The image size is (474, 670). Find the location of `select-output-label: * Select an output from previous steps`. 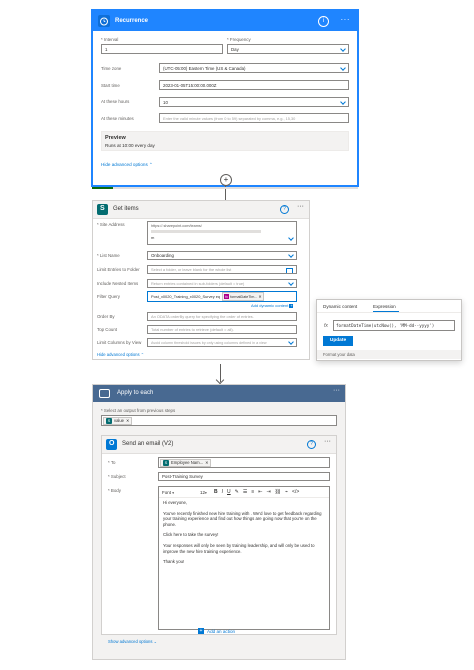

select-output-label: * Select an output from previous steps is located at coordinates (138, 410).